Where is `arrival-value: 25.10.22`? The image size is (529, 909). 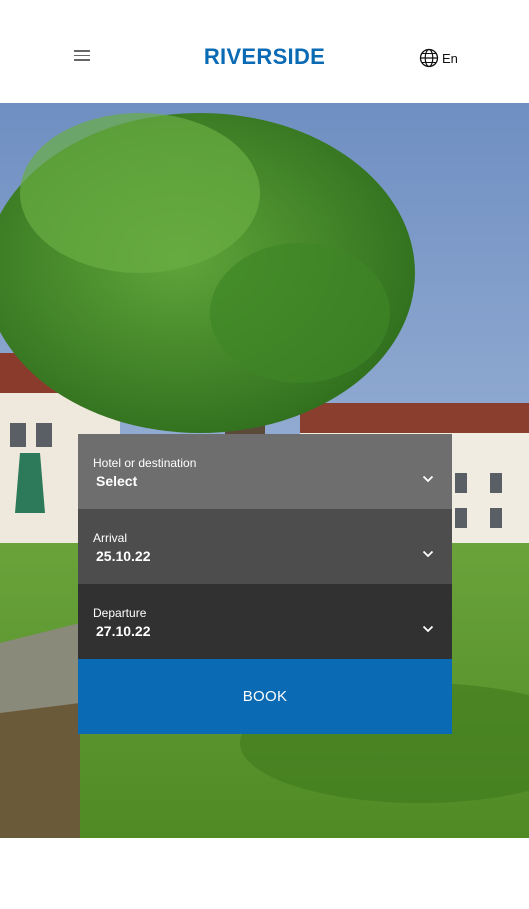 arrival-value: 25.10.22 is located at coordinates (123, 556).